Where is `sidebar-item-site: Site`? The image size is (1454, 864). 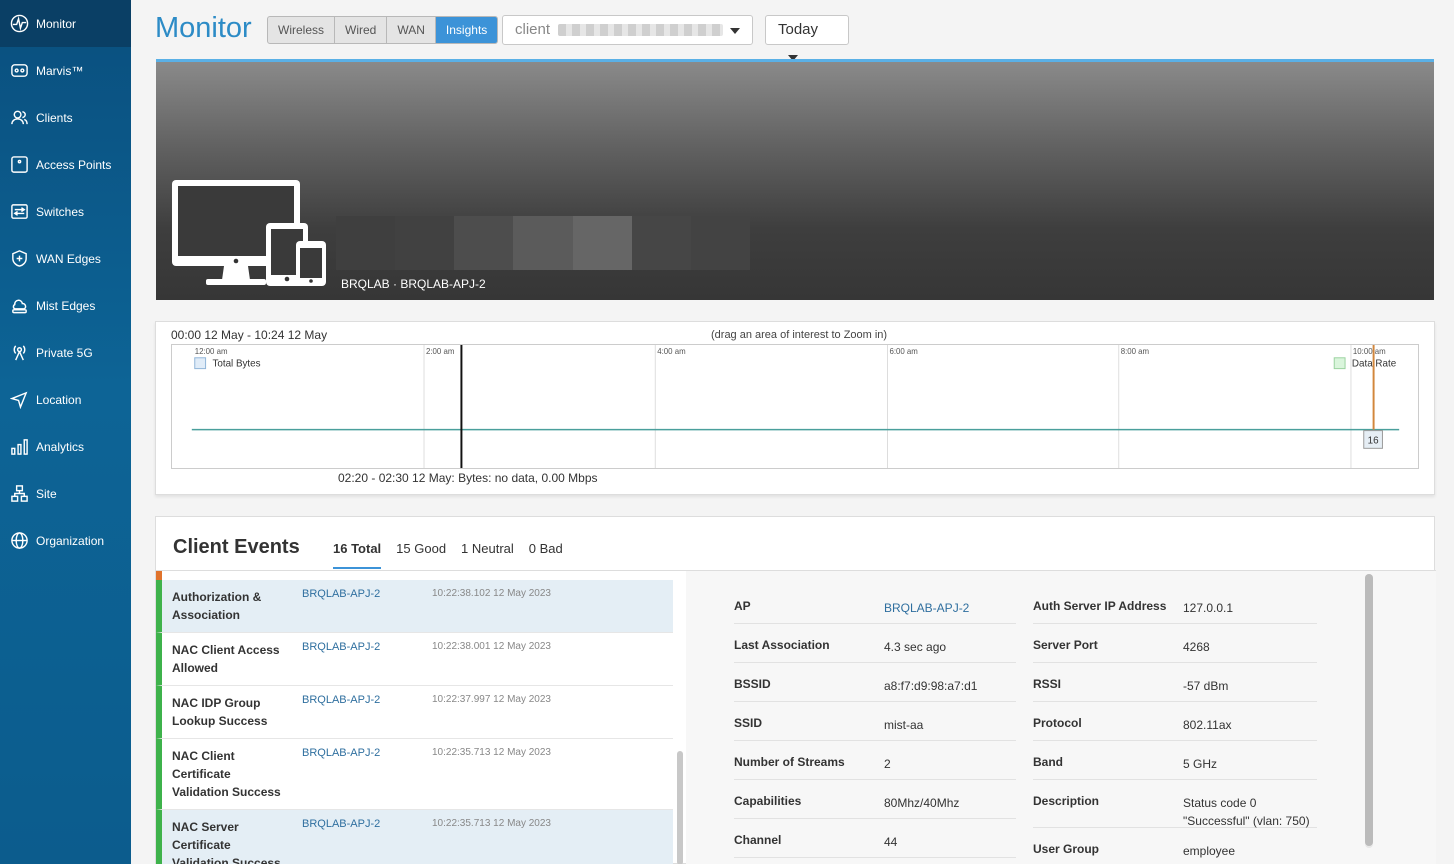
sidebar-item-site: Site is located at coordinates (65, 493).